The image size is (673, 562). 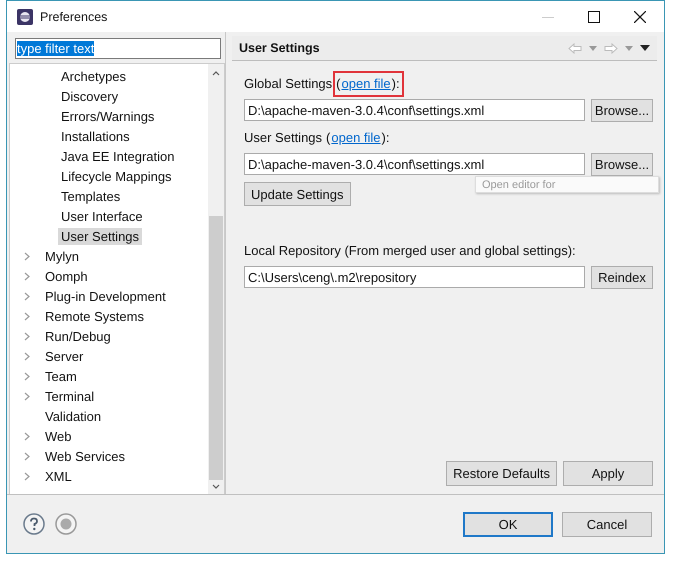 I want to click on tree-item: XML, so click(x=58, y=476).